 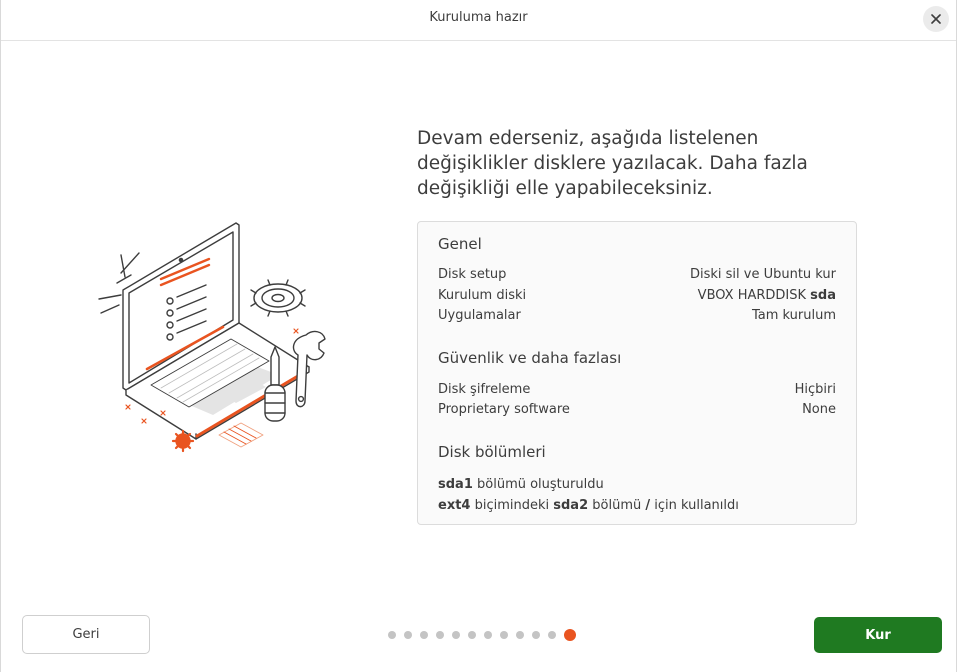 What do you see at coordinates (754, 295) in the screenshot?
I see `disk-model: VBOX HARDDISK` at bounding box center [754, 295].